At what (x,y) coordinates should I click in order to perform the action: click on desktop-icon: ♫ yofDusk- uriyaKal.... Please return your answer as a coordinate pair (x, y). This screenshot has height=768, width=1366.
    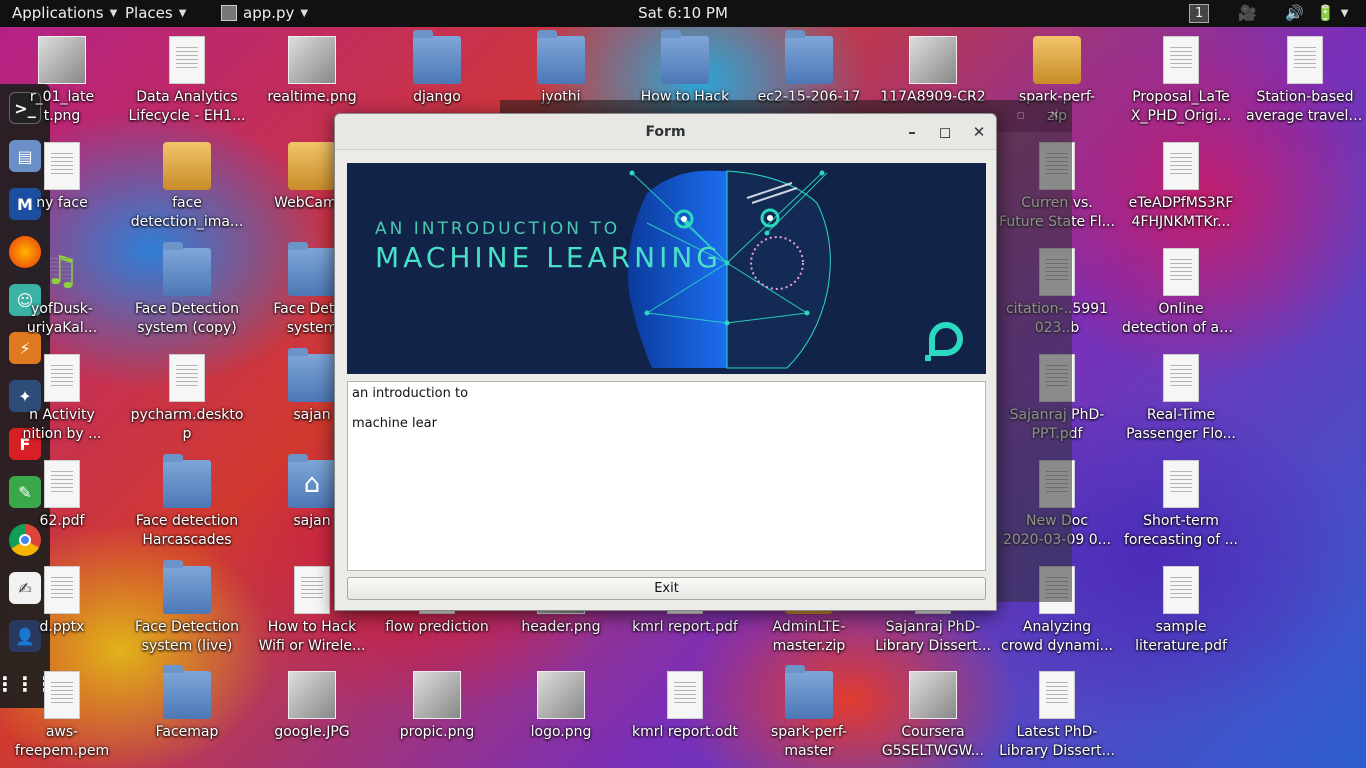
    Looking at the image, I should click on (62, 293).